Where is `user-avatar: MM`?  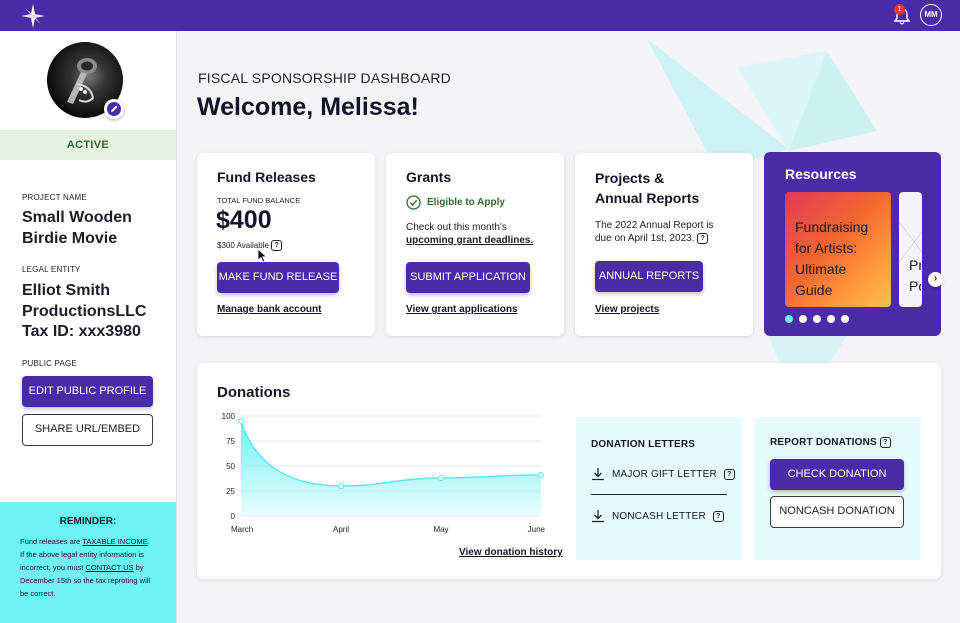
user-avatar: MM is located at coordinates (931, 15).